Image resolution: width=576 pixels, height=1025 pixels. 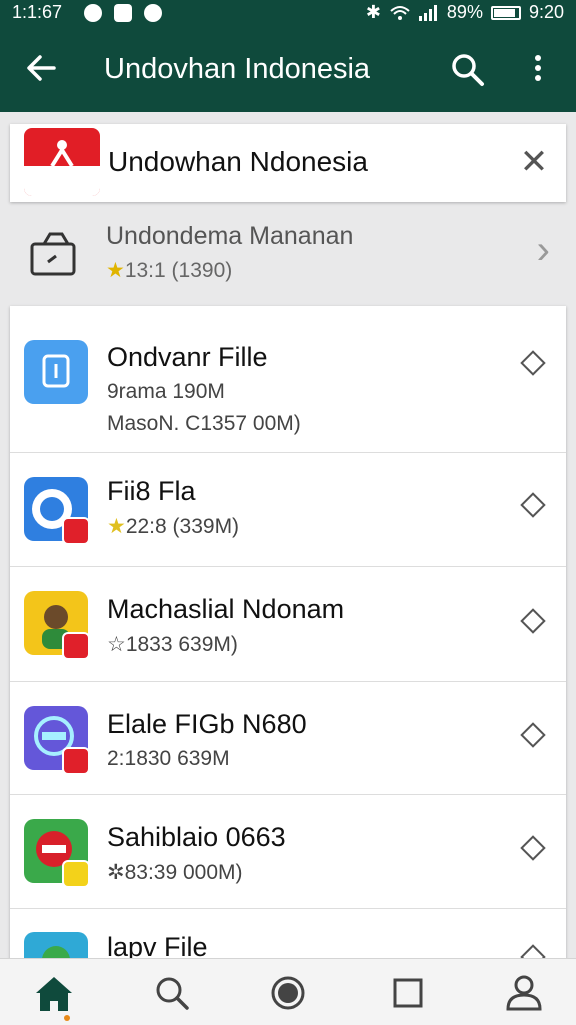 What do you see at coordinates (505, 12) in the screenshot?
I see `battery-icon` at bounding box center [505, 12].